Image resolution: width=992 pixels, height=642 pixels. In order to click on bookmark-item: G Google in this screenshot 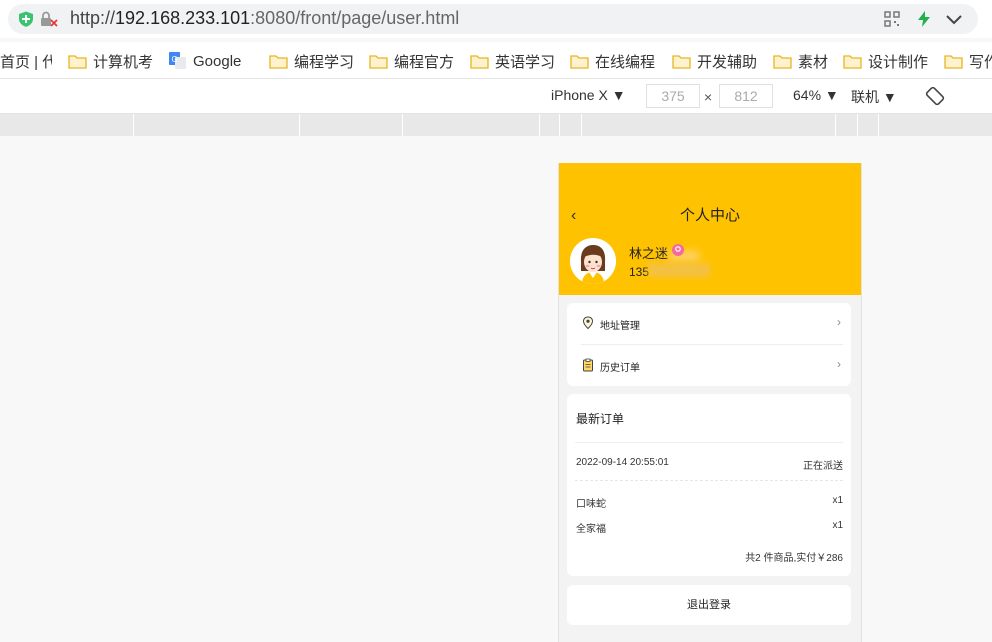, I will do `click(211, 61)`.